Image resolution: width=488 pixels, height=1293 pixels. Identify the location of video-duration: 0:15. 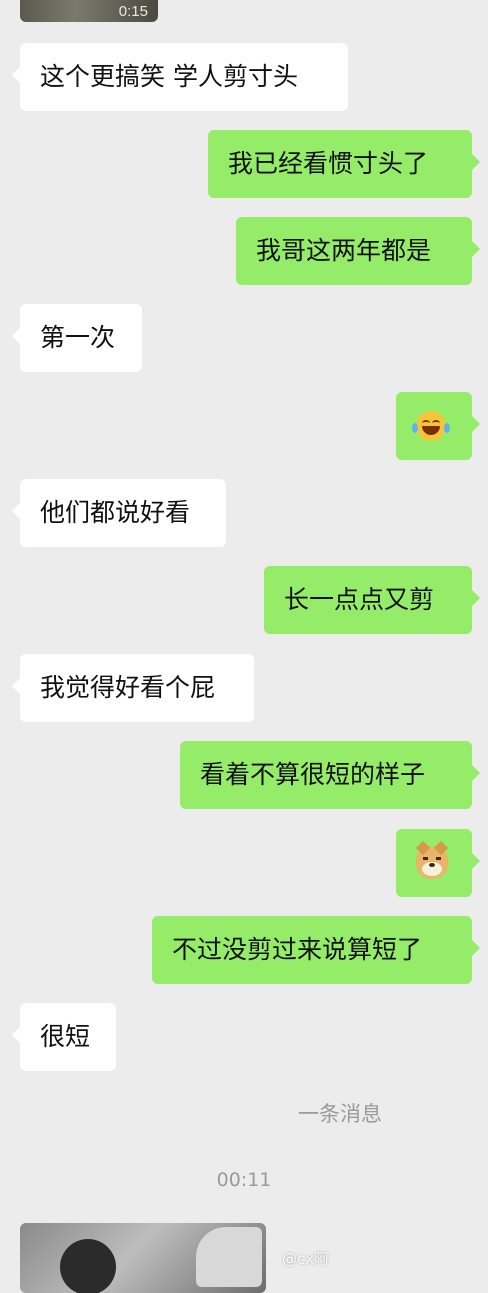
(133, 11).